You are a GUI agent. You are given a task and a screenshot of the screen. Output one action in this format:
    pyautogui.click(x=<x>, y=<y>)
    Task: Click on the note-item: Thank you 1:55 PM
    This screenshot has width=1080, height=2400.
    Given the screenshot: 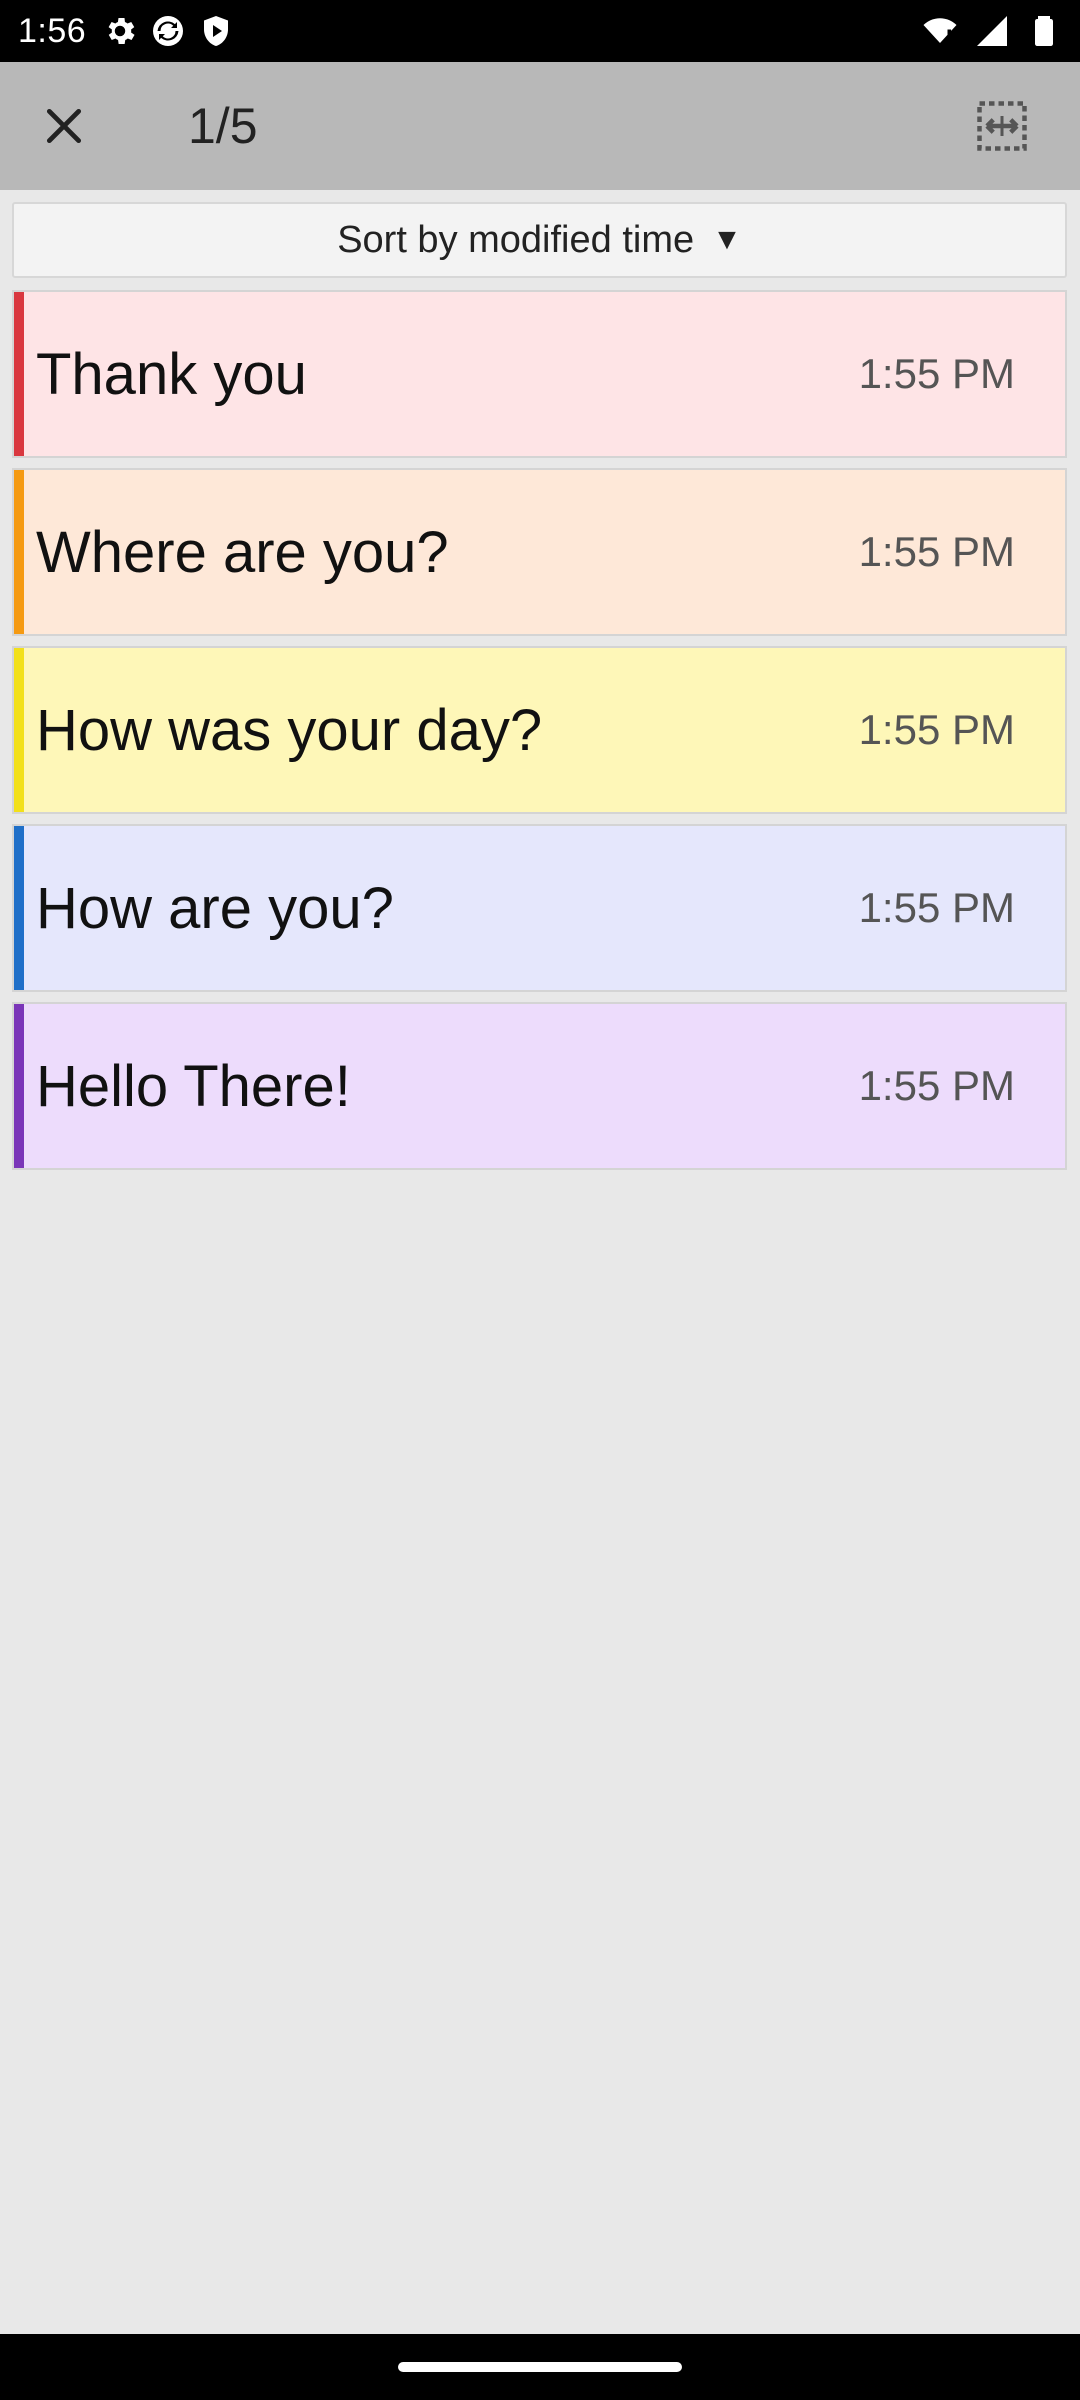 What is the action you would take?
    pyautogui.click(x=539, y=374)
    